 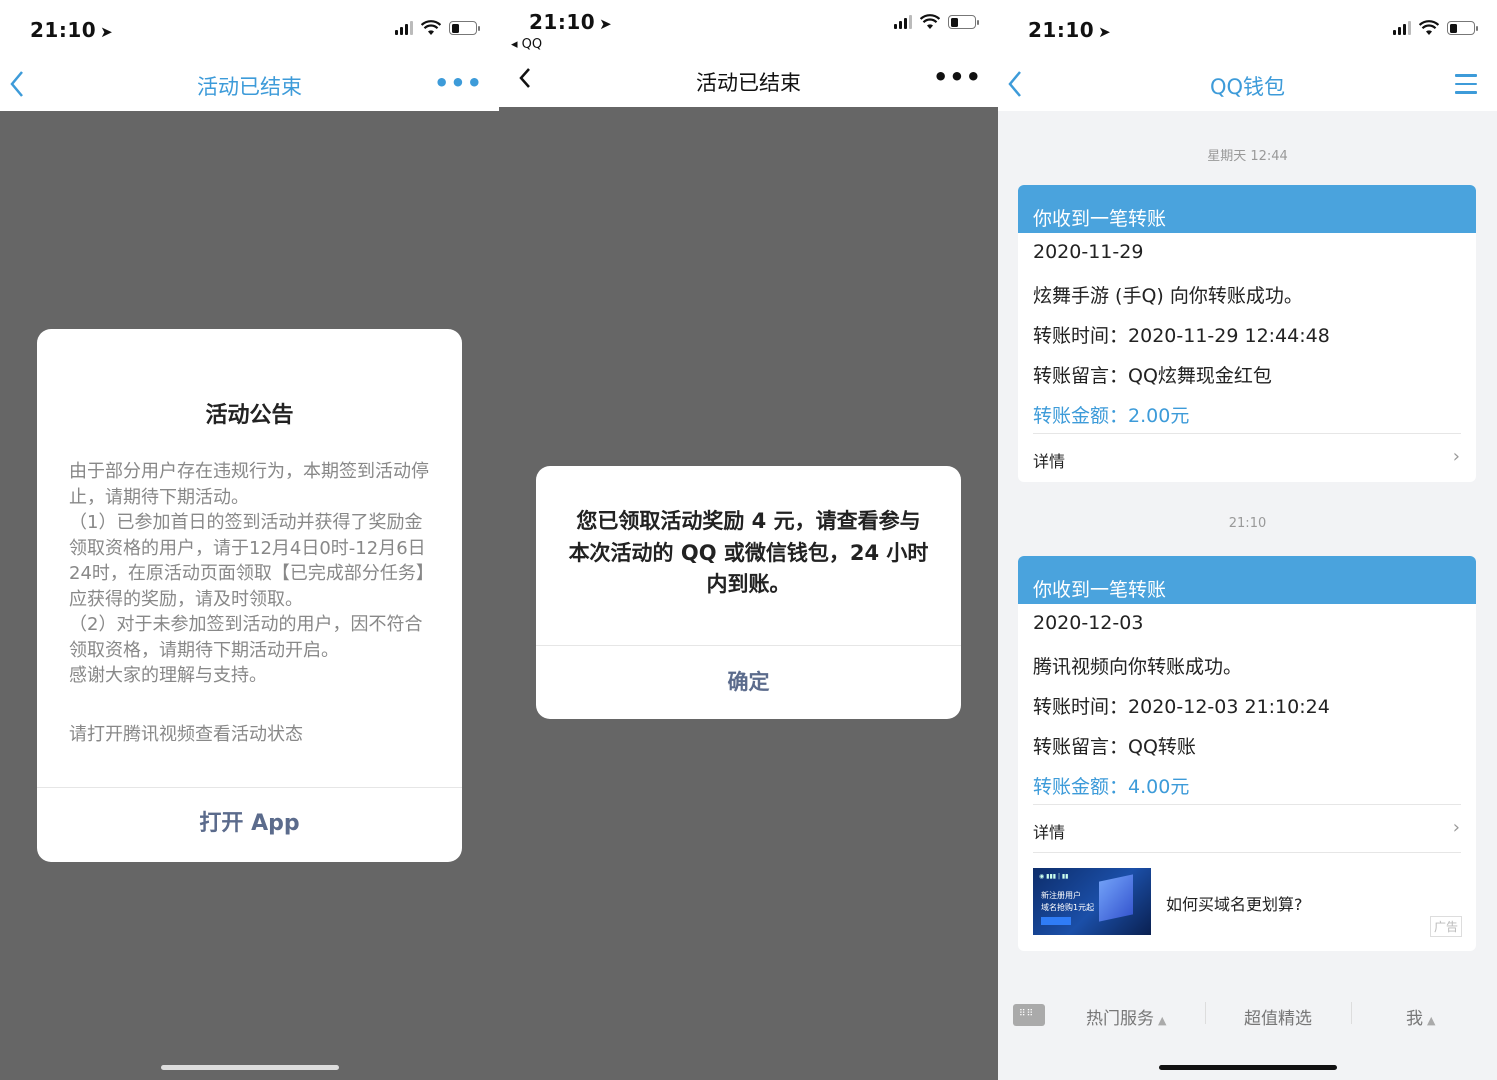 I want to click on ad-graphic, so click(x=1116, y=898).